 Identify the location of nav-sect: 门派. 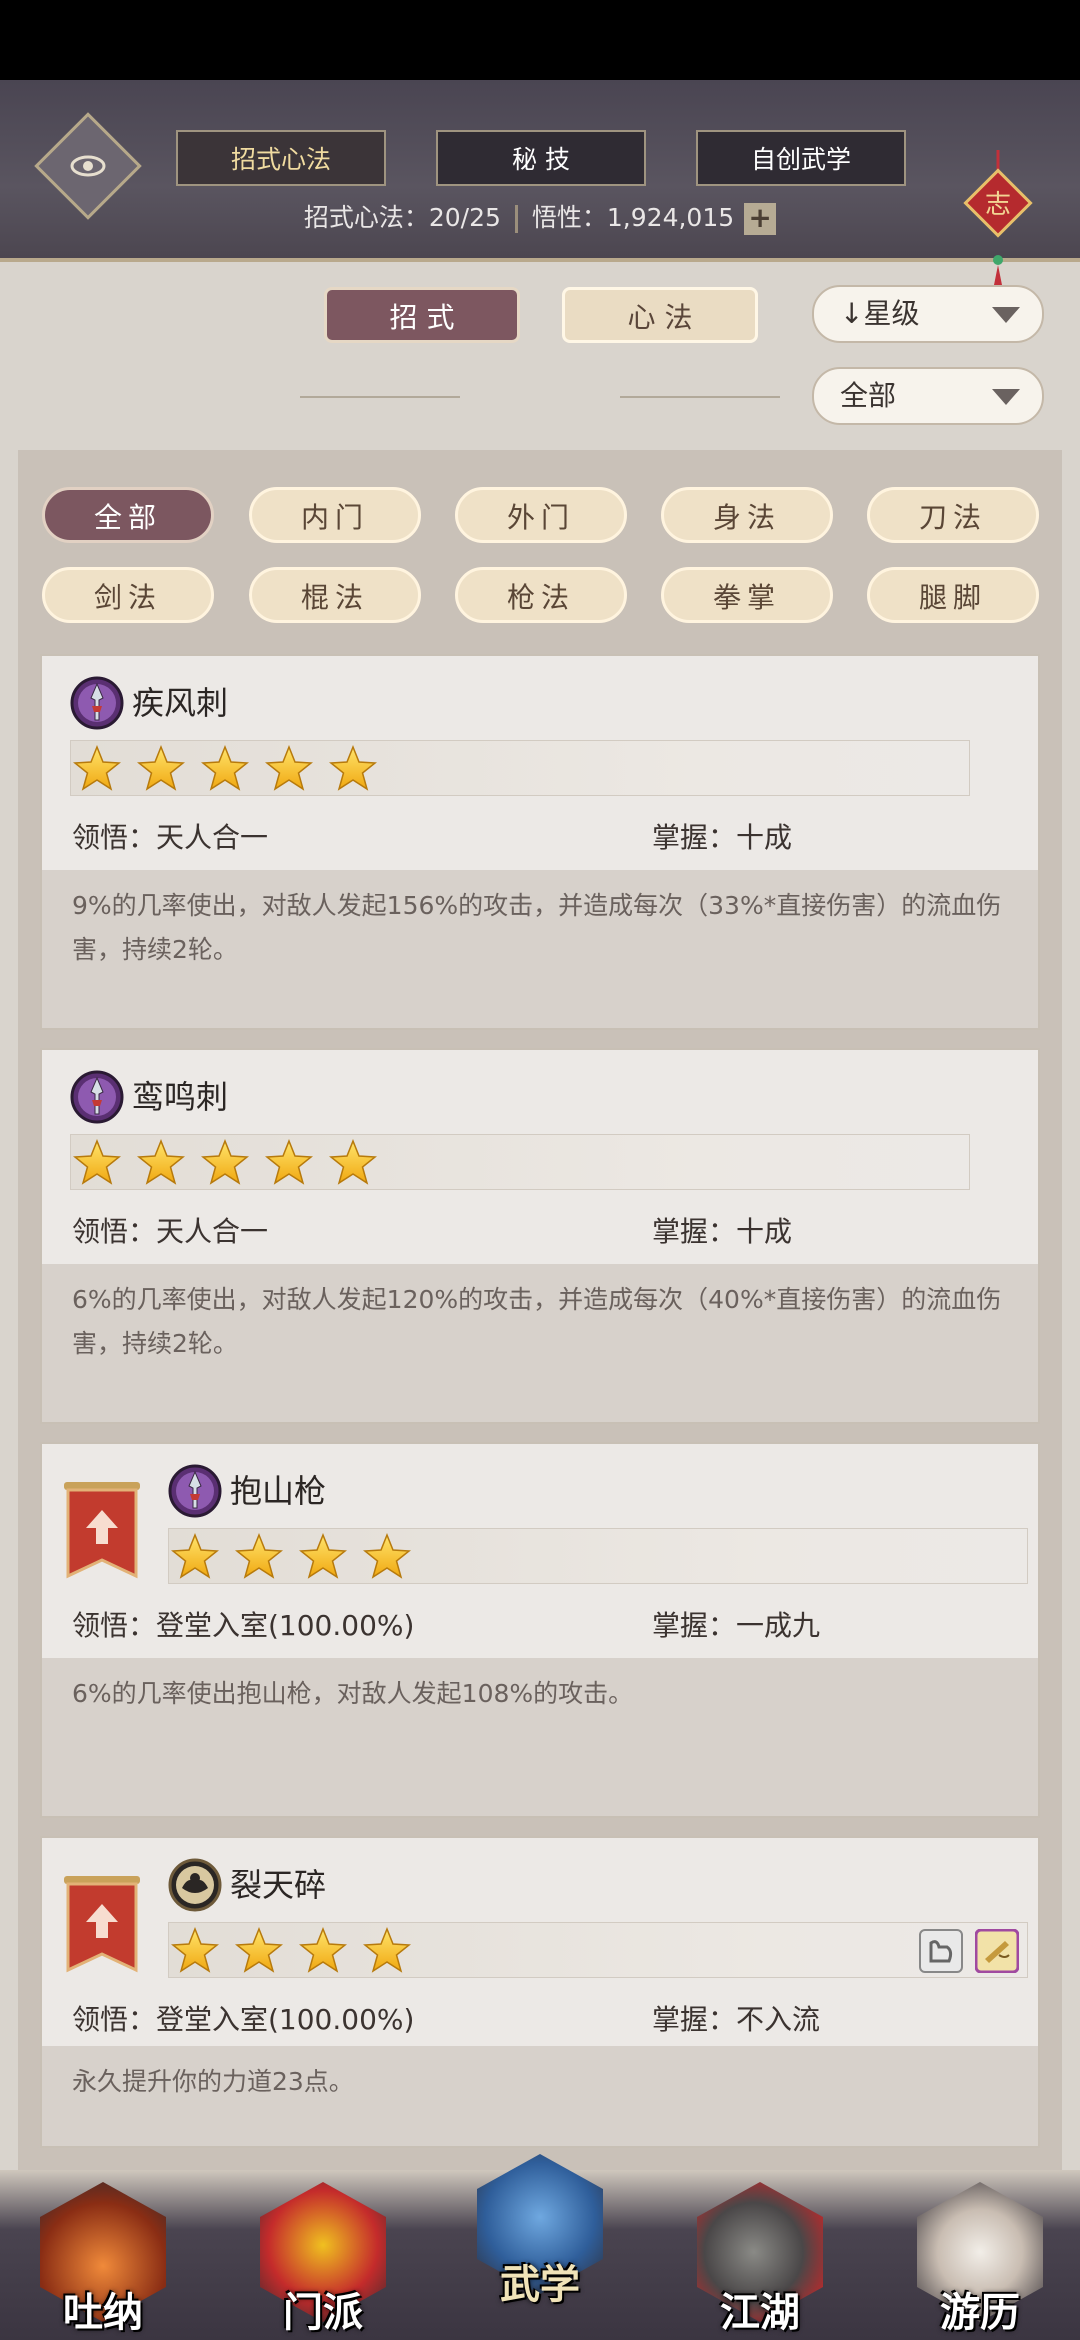
(323, 2258).